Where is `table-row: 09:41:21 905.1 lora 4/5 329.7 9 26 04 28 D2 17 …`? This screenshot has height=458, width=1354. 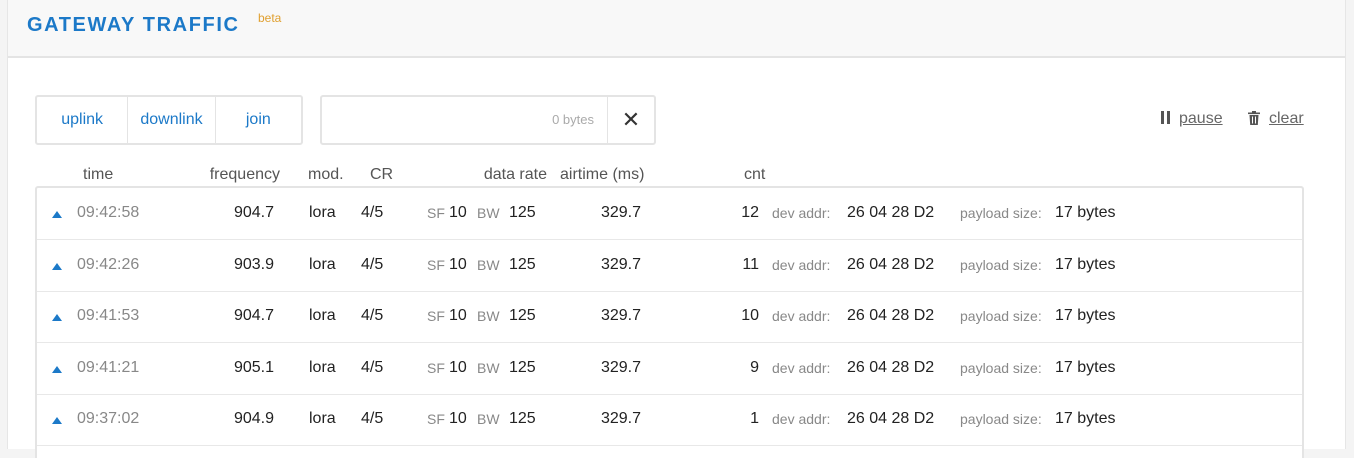 table-row: 09:41:21 905.1 lora 4/5 329.7 9 26 04 28 D2 17 … is located at coordinates (669, 369).